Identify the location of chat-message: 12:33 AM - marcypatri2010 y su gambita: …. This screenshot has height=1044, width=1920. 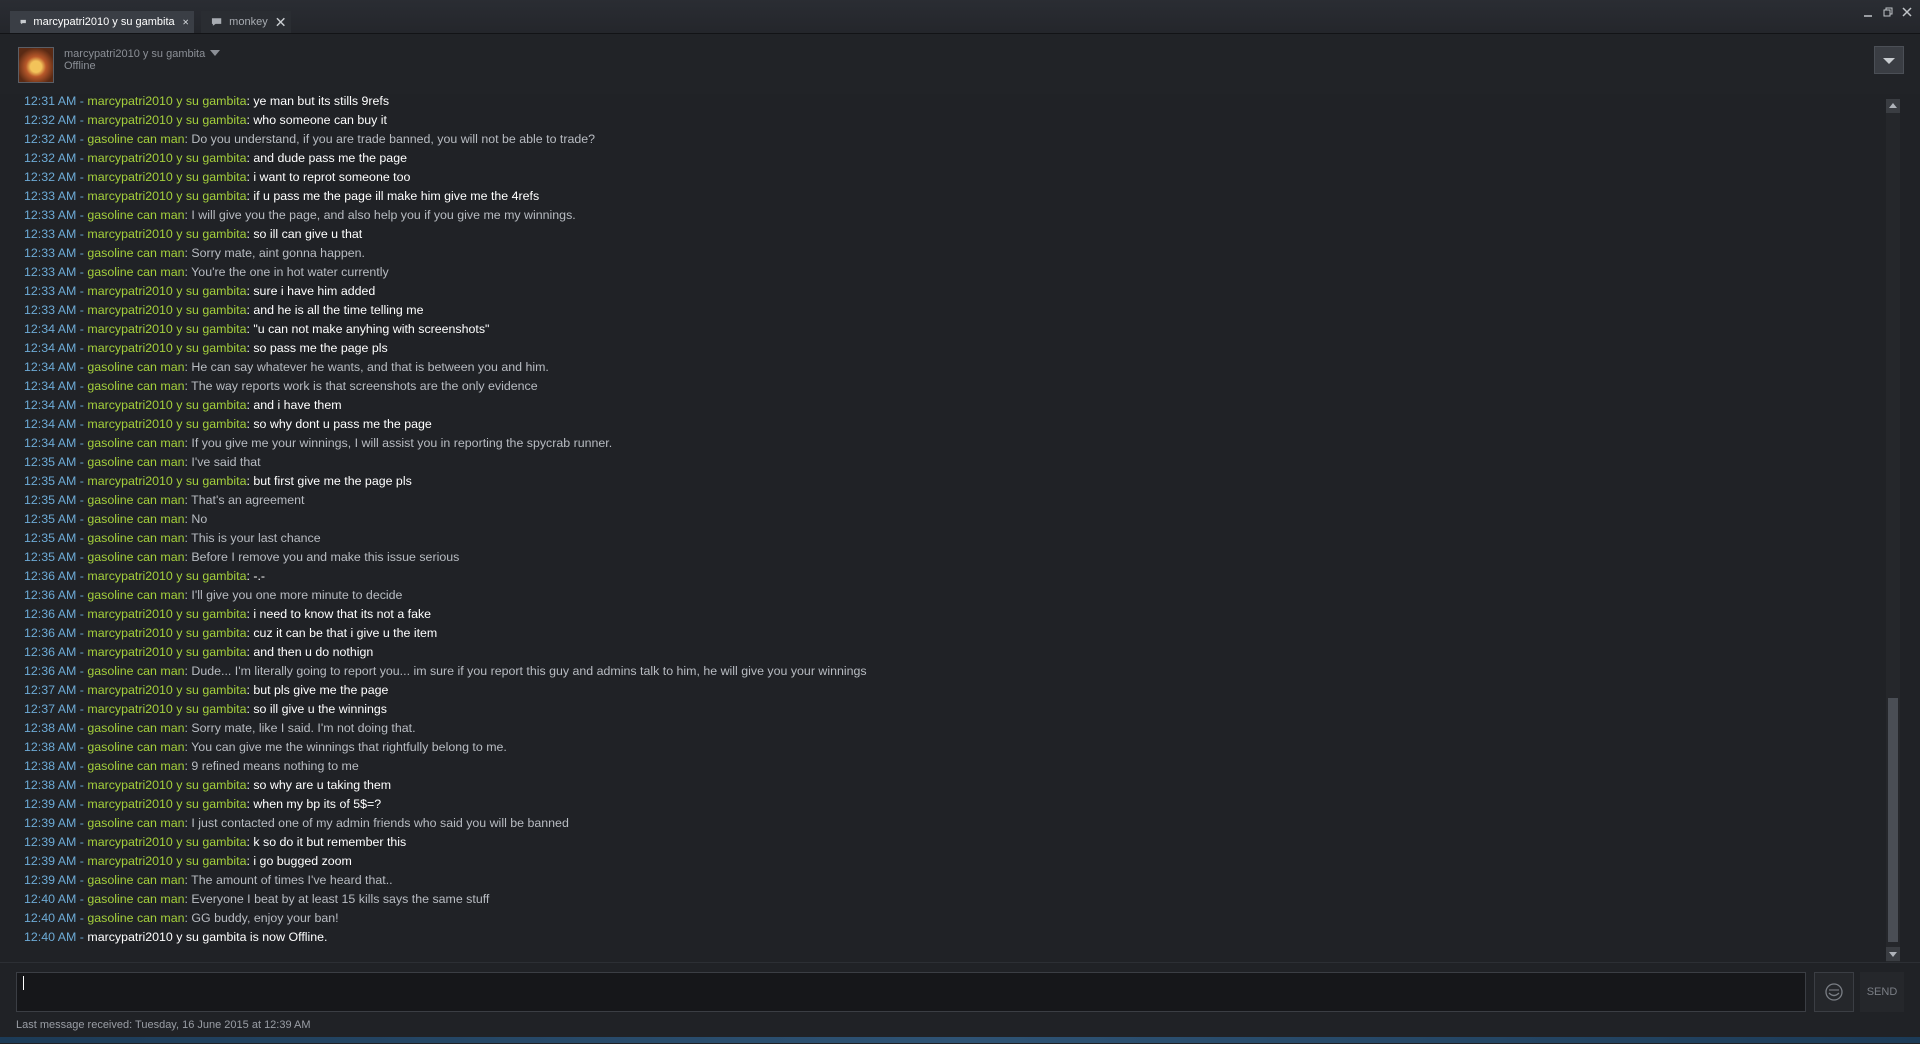
(223, 310).